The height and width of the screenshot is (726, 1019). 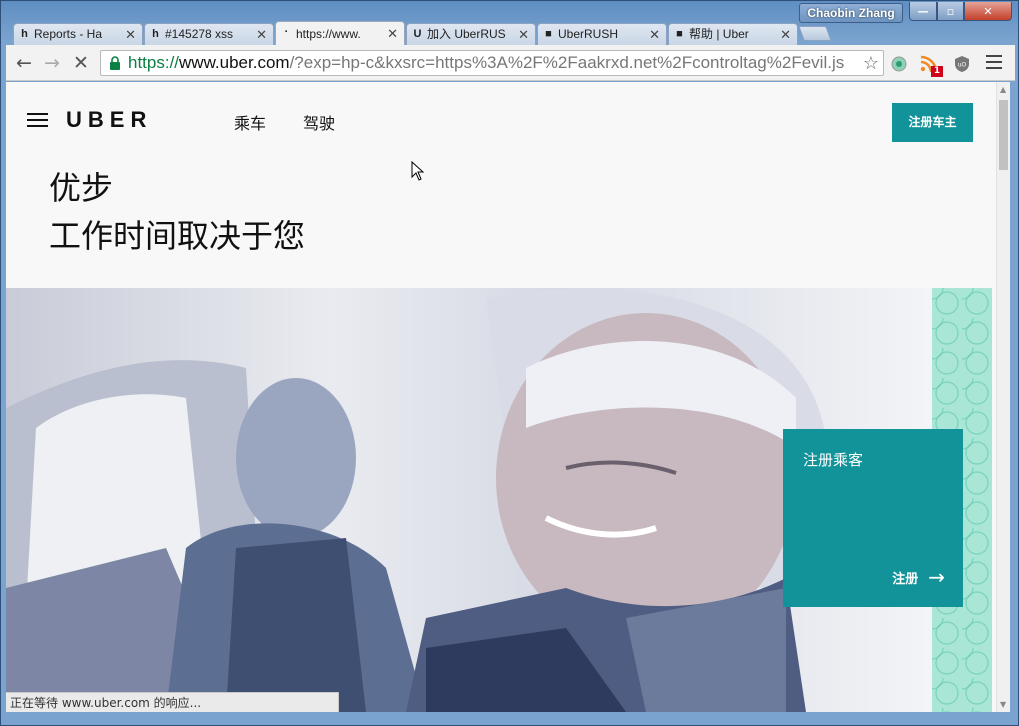 I want to click on lock-icon, so click(x=115, y=63).